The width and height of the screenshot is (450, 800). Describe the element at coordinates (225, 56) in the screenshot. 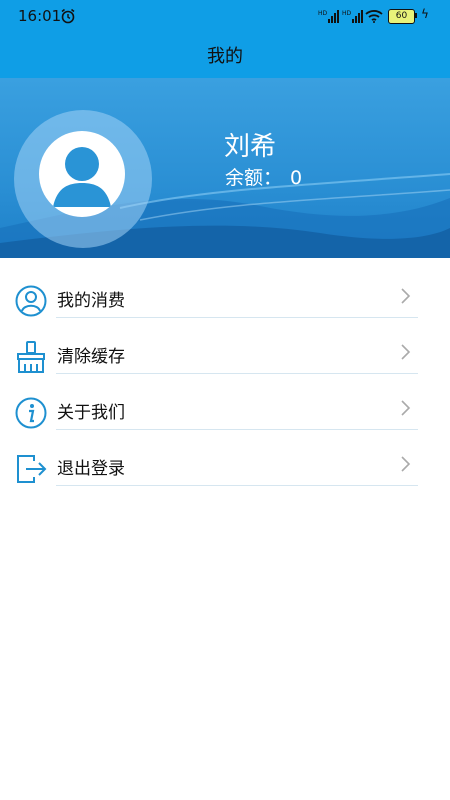

I see `page-title: 我的` at that location.